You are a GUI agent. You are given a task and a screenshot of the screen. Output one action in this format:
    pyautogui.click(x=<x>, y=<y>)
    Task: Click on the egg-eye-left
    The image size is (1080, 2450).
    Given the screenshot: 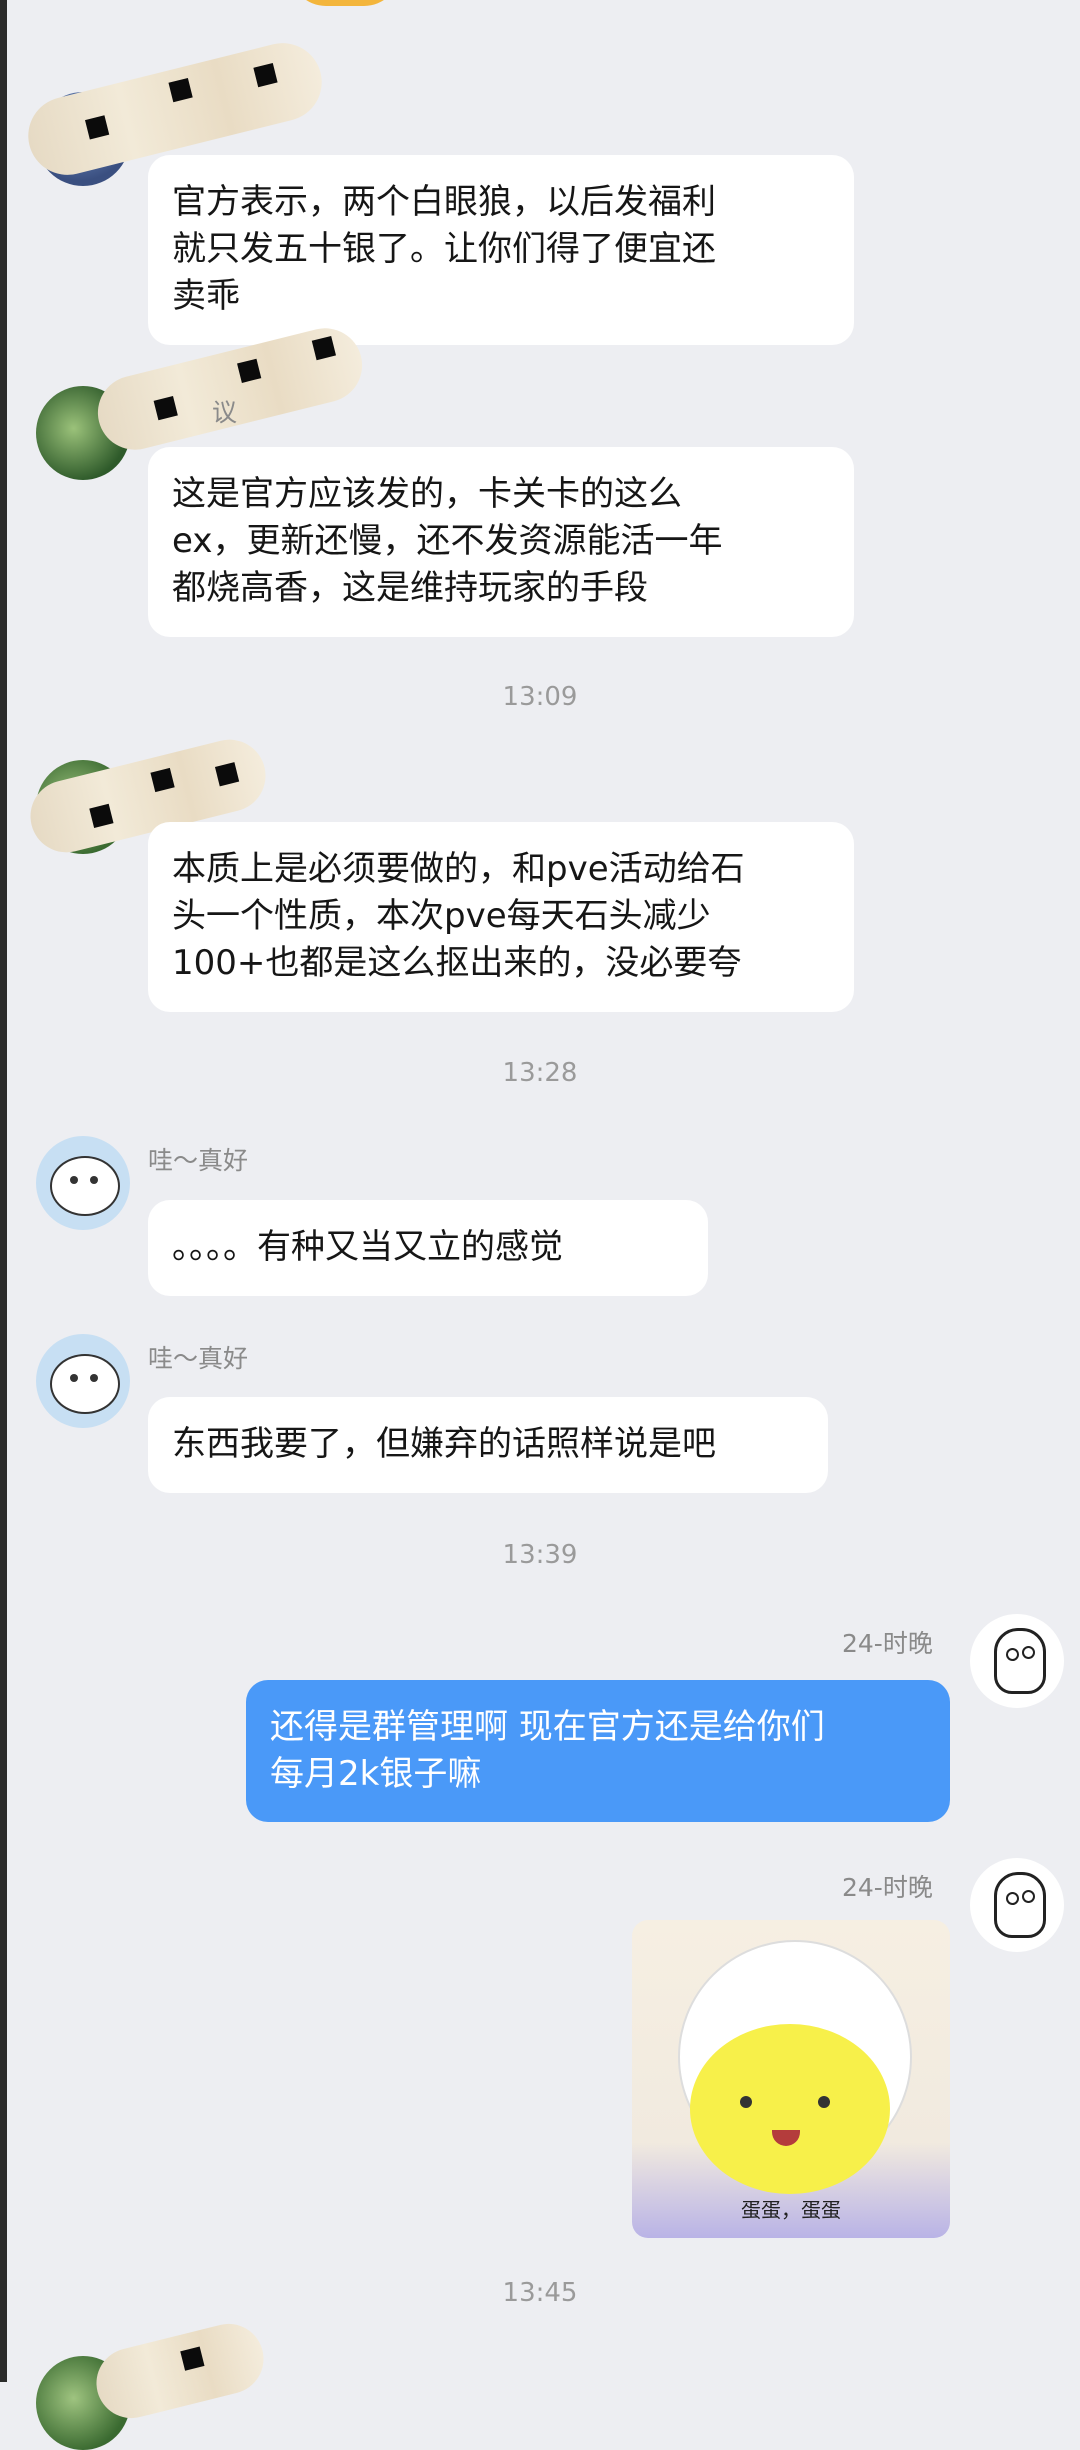 What is the action you would take?
    pyautogui.click(x=746, y=2102)
    